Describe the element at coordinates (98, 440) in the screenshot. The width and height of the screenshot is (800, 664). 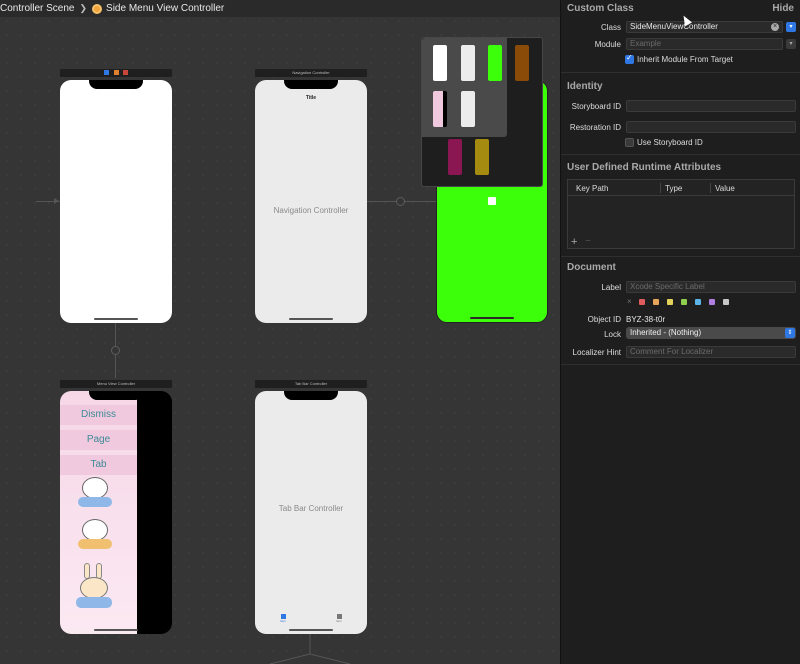
I see `page-button: Page` at that location.